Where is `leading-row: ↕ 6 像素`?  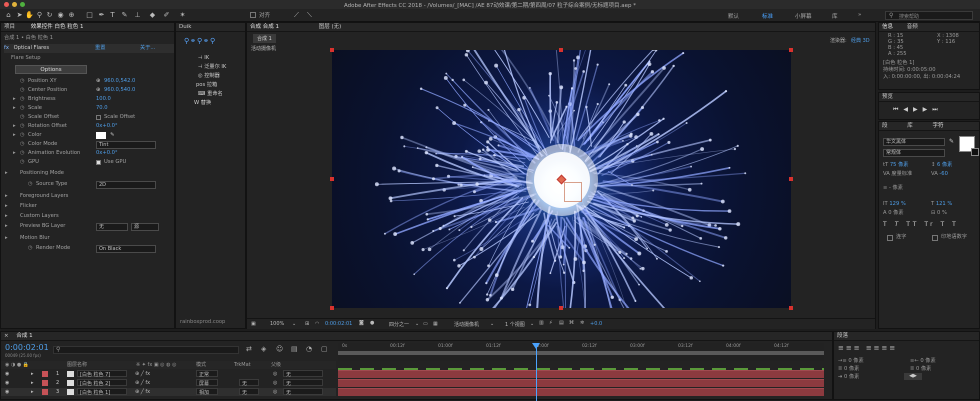 leading-row: ↕ 6 像素 is located at coordinates (941, 165).